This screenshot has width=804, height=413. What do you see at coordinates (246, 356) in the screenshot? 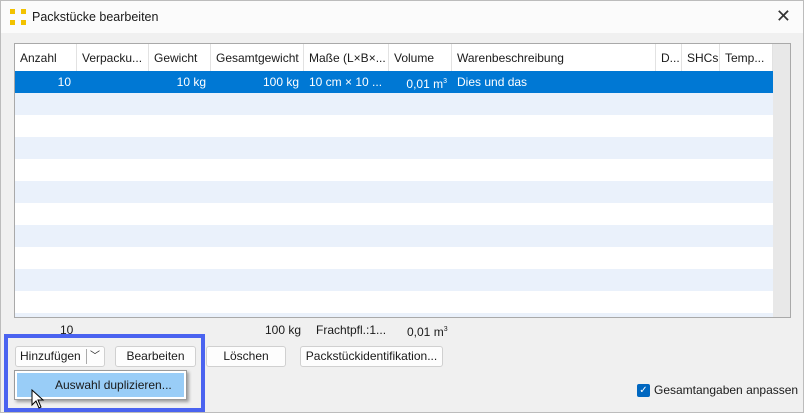
I see `delete-button: Löschen` at bounding box center [246, 356].